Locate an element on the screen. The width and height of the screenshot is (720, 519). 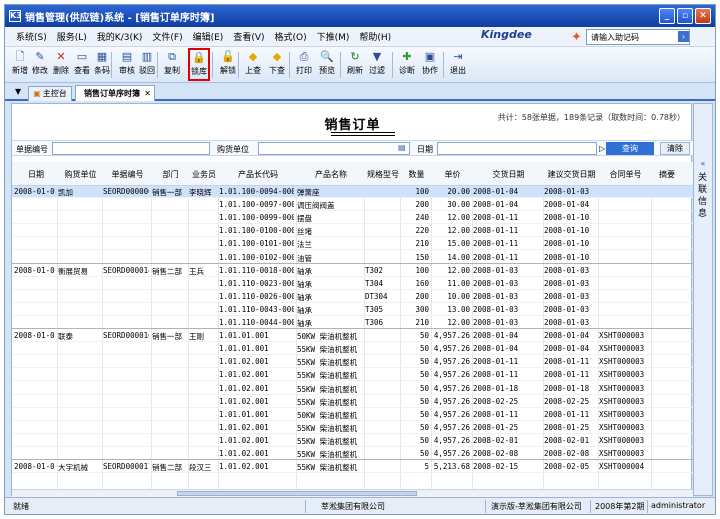
related-info-panel: « 关联信息 is located at coordinates (703, 299).